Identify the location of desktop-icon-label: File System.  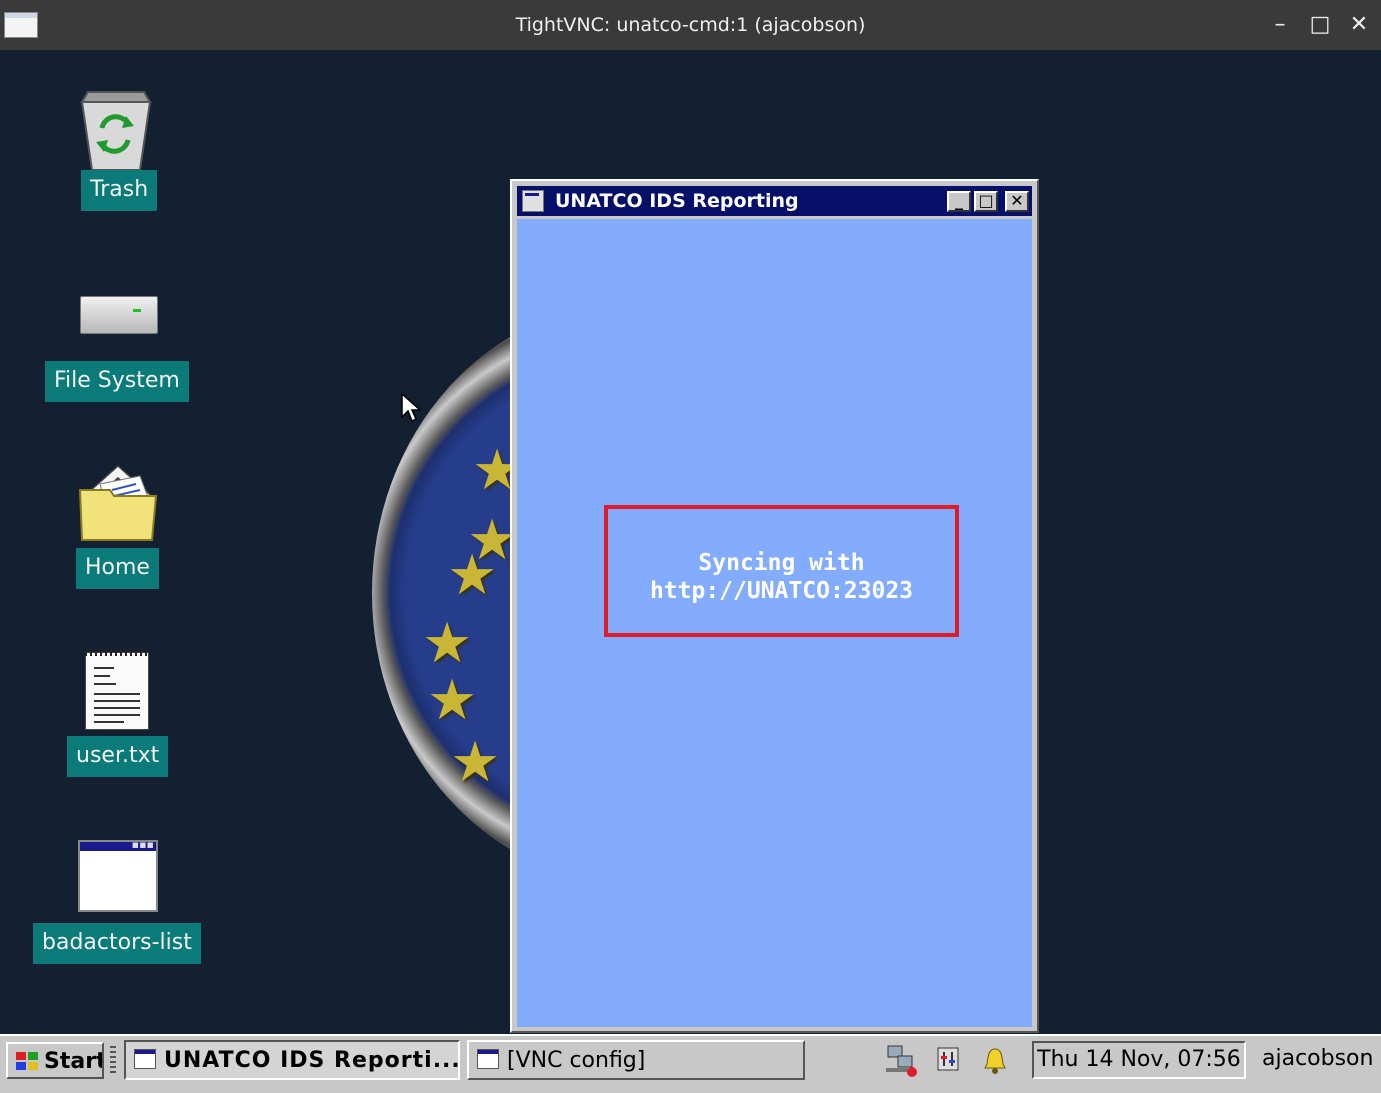
(117, 381).